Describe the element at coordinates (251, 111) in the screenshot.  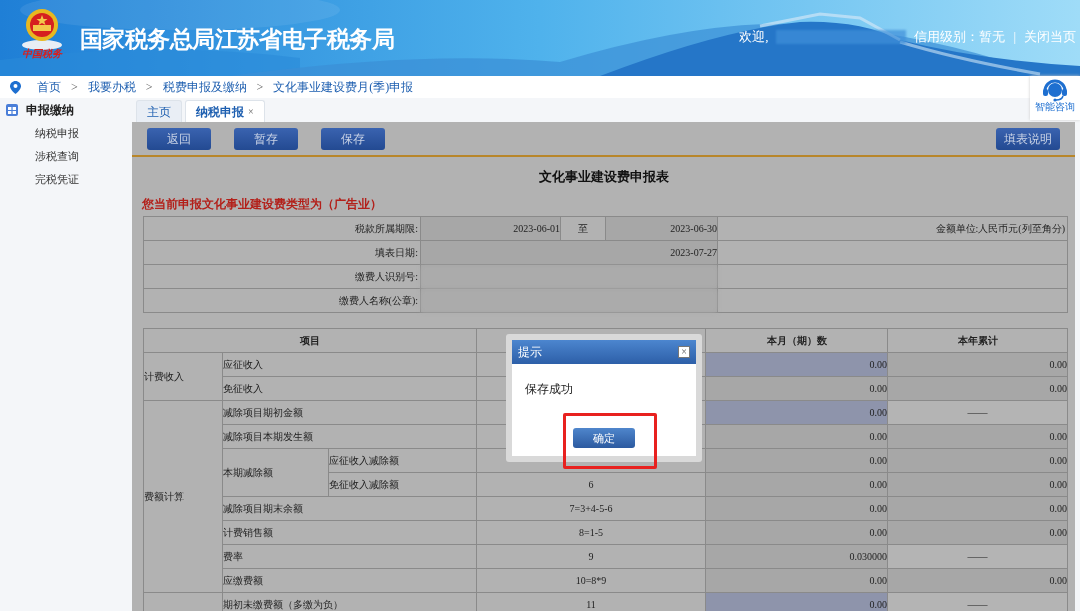
I see `close-icon: ×` at that location.